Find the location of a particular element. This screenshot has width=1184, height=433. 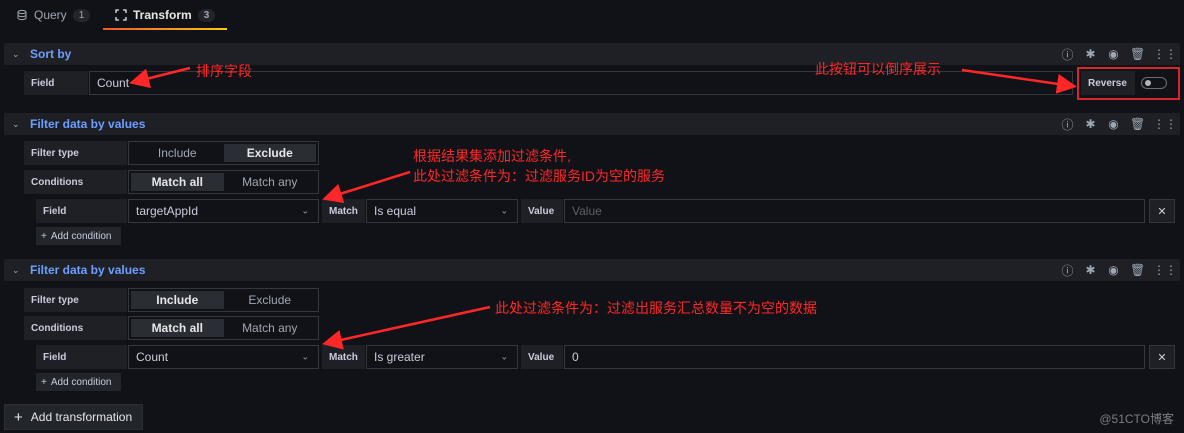

watermark: @51CTO博客 is located at coordinates (1136, 419).